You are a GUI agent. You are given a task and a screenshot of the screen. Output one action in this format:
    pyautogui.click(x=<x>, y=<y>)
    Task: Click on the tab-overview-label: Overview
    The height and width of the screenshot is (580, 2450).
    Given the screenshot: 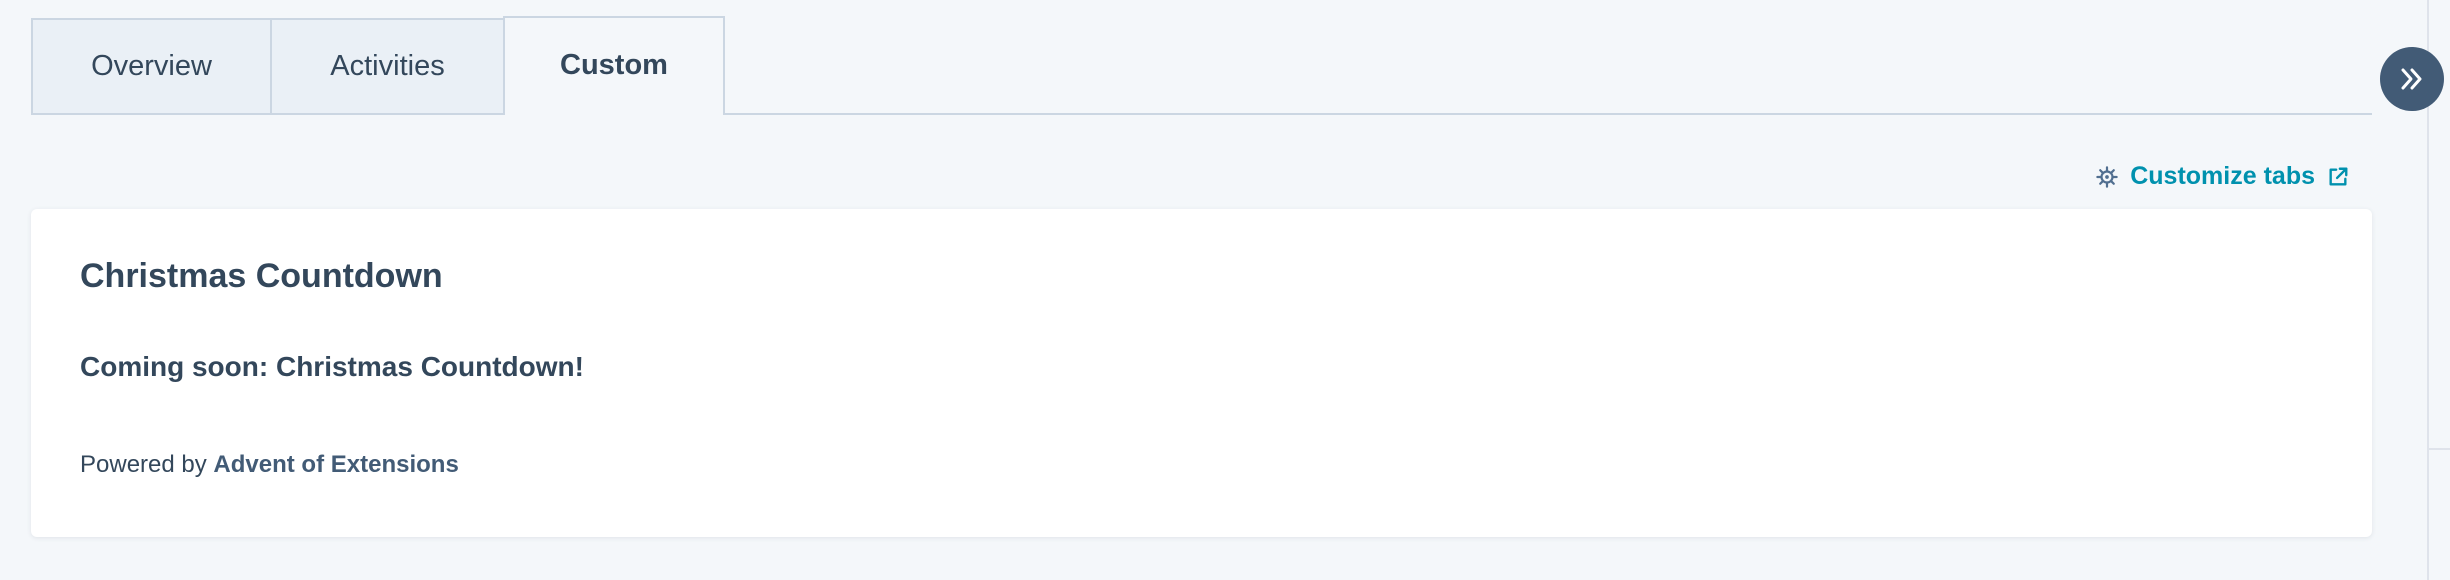 What is the action you would take?
    pyautogui.click(x=151, y=66)
    